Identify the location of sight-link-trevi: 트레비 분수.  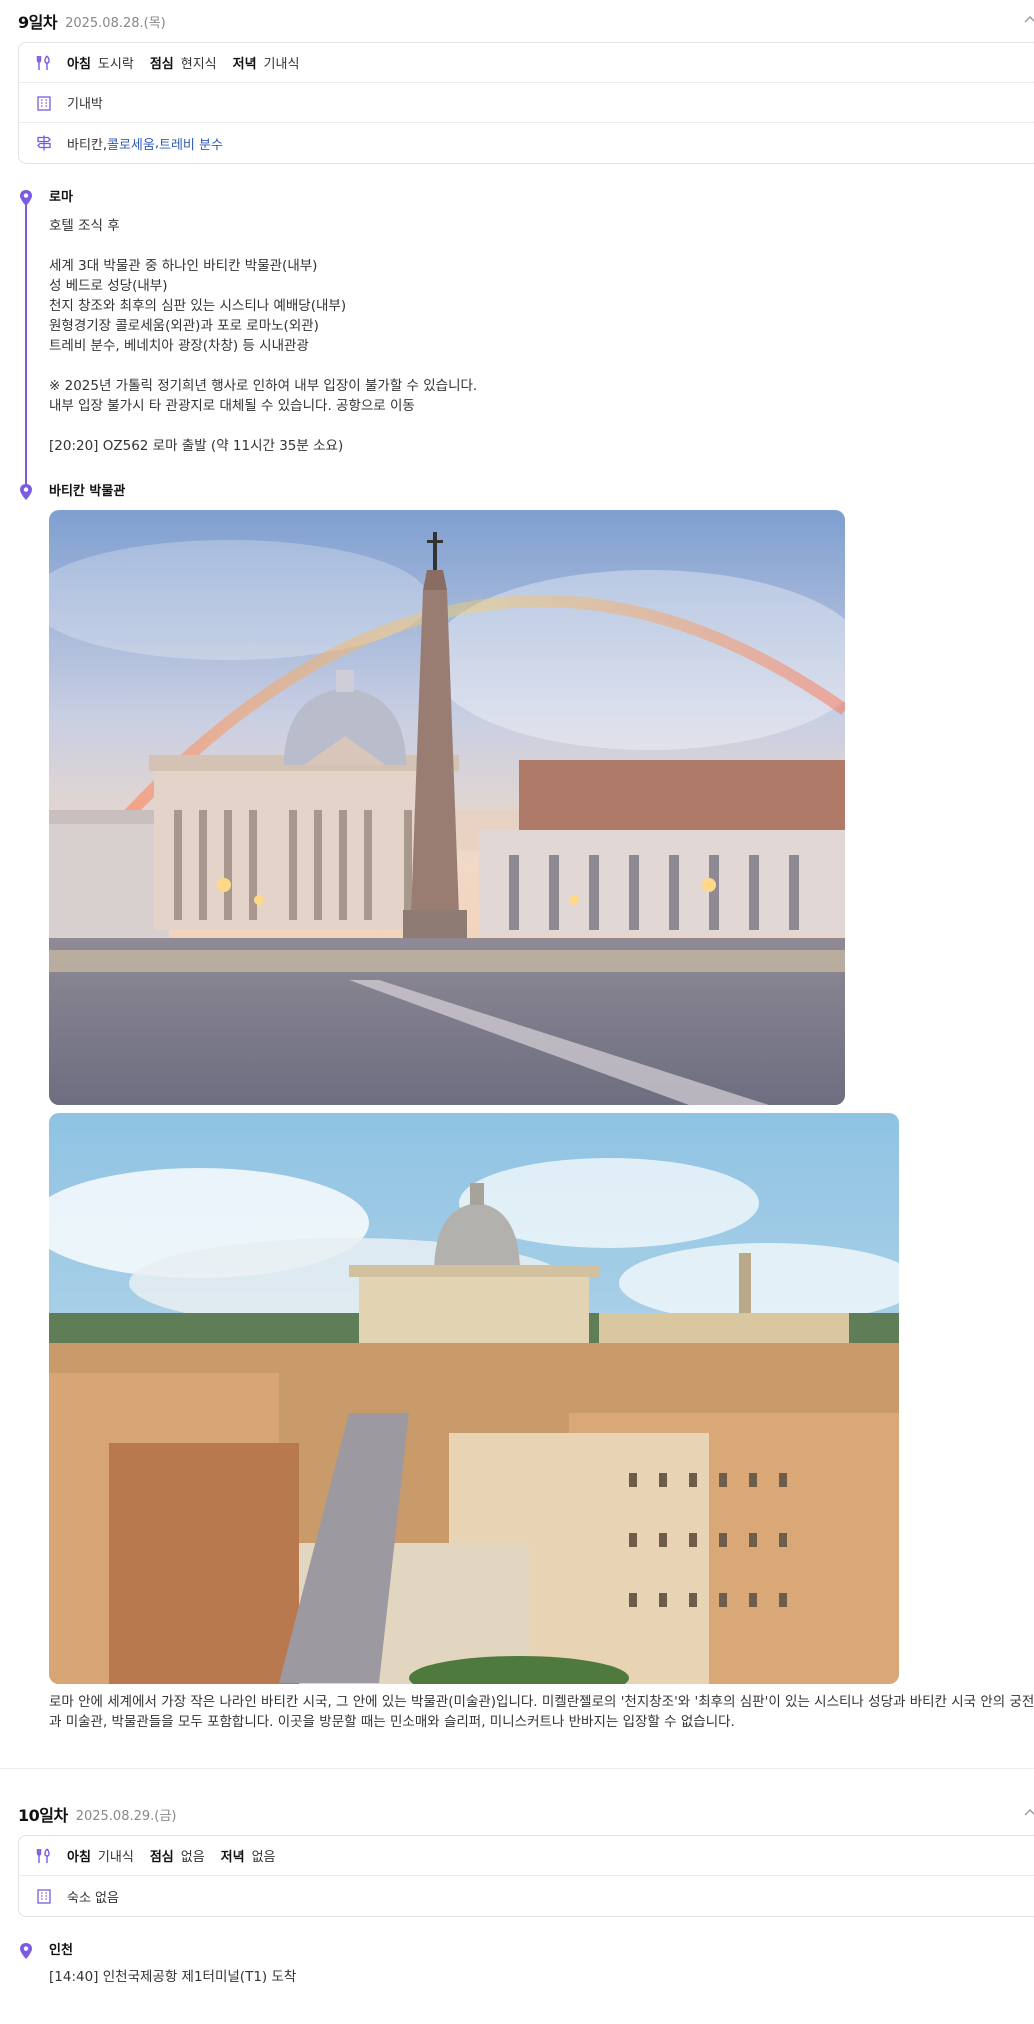
(191, 143).